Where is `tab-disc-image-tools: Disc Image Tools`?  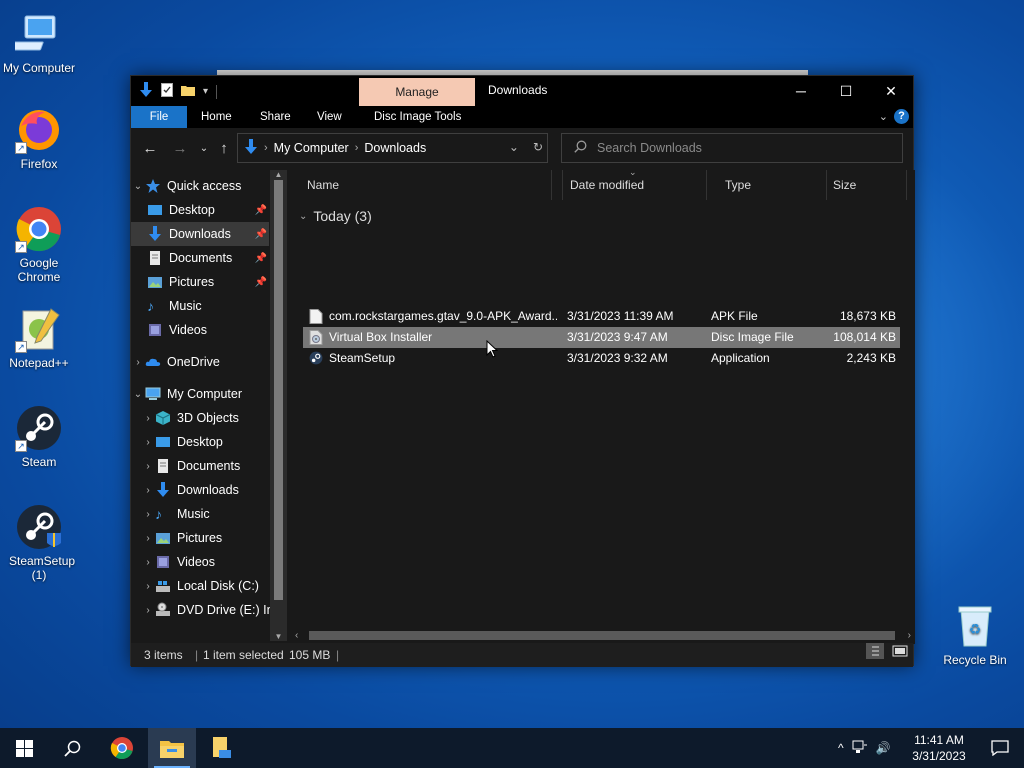
tab-disc-image-tools: Disc Image Tools is located at coordinates (417, 117).